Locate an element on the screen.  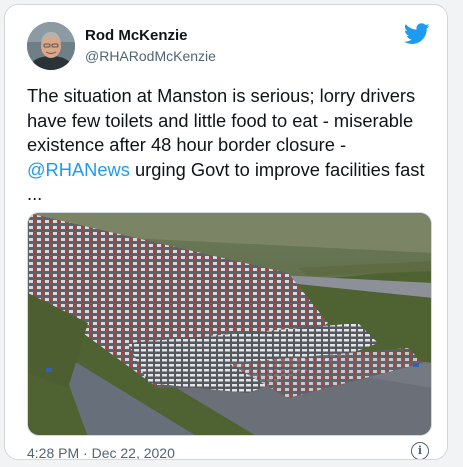
author-name: Rod McKenzie is located at coordinates (136, 35).